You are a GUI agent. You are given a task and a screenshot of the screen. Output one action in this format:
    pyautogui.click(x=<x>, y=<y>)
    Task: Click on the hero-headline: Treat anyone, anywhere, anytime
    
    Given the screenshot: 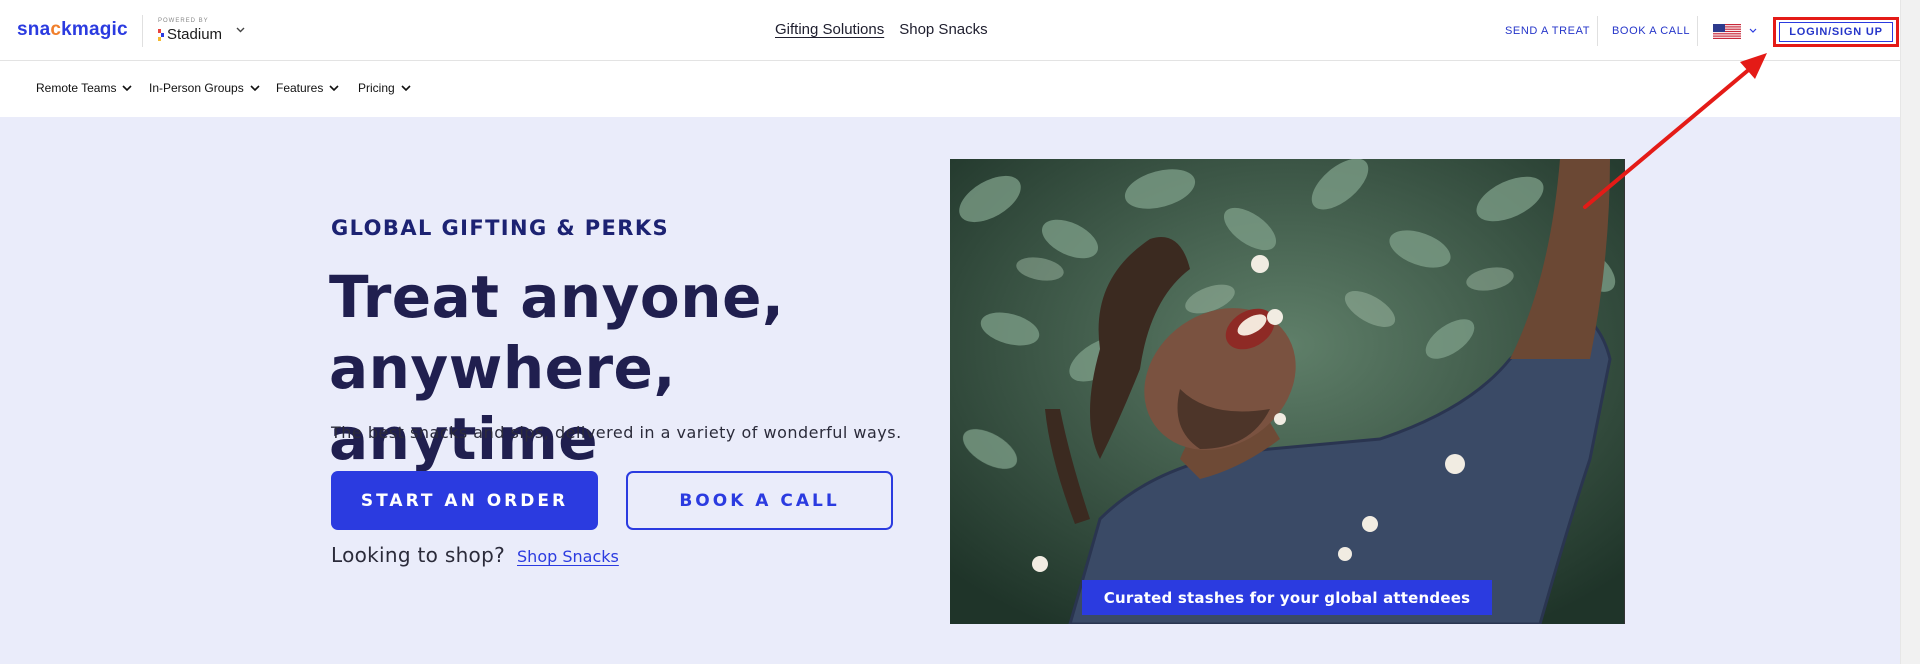 What is the action you would take?
    pyautogui.click(x=557, y=368)
    